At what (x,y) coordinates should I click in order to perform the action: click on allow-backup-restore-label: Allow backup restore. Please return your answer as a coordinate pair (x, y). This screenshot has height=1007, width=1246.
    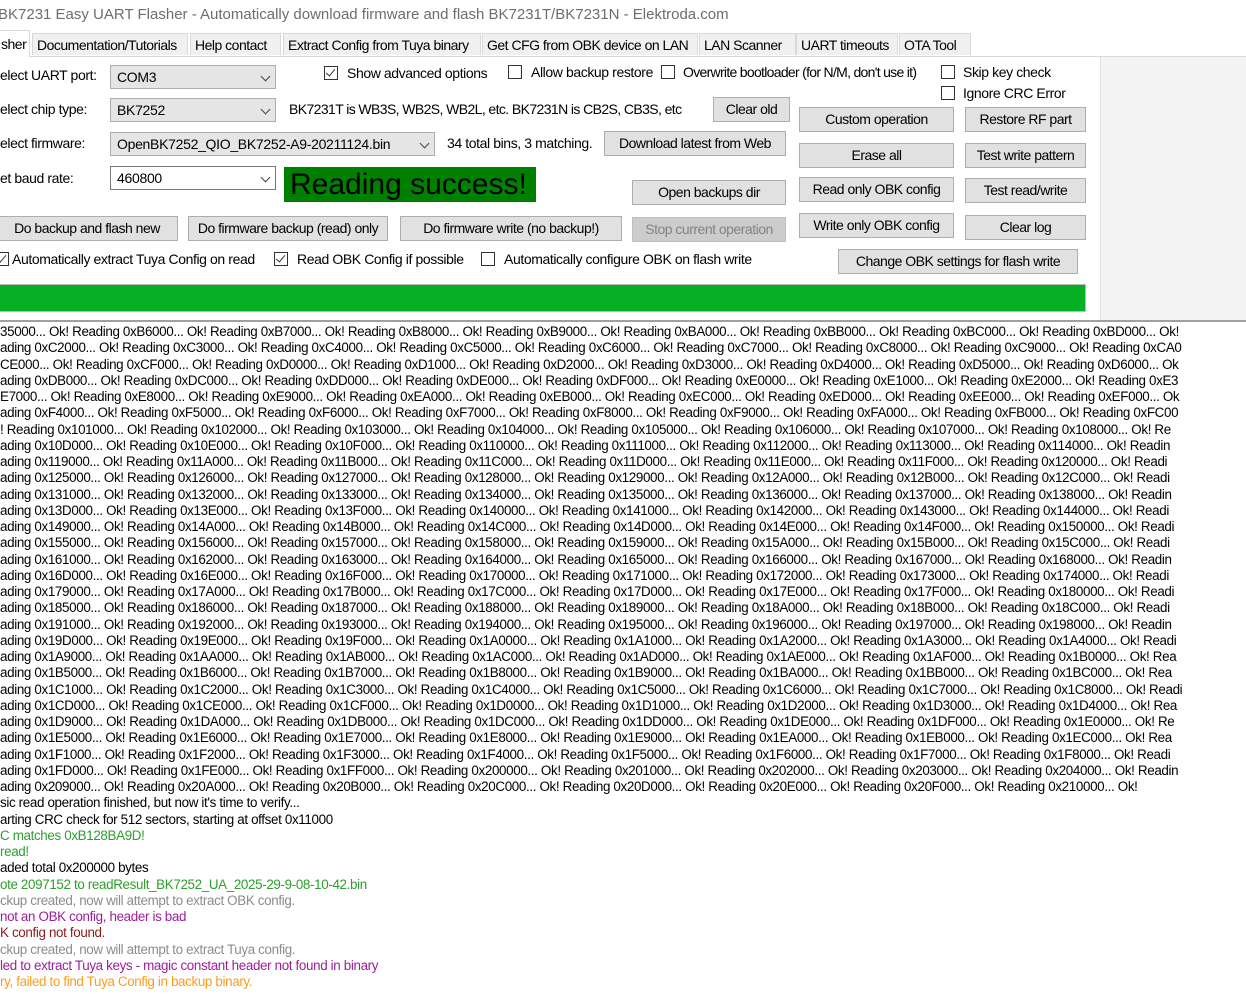
    Looking at the image, I should click on (592, 72).